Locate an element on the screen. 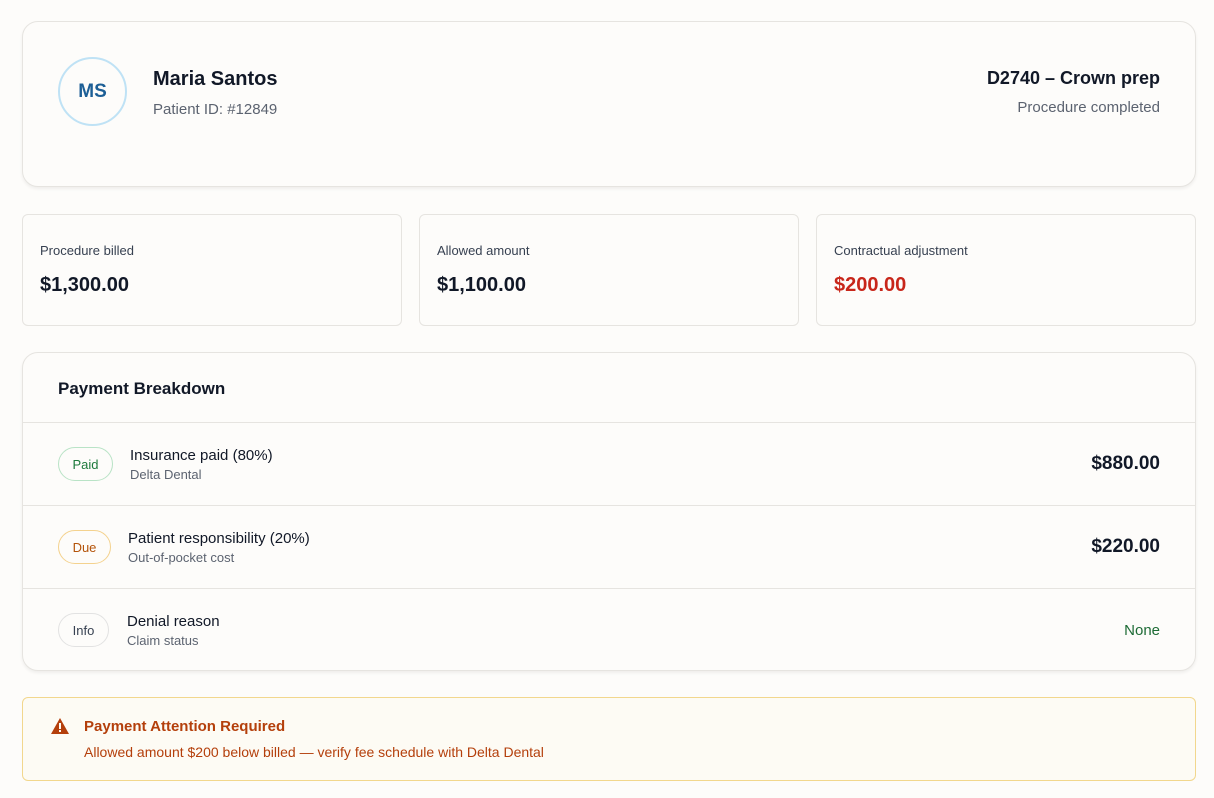 The width and height of the screenshot is (1214, 798). stat-value: $200.00 is located at coordinates (870, 285).